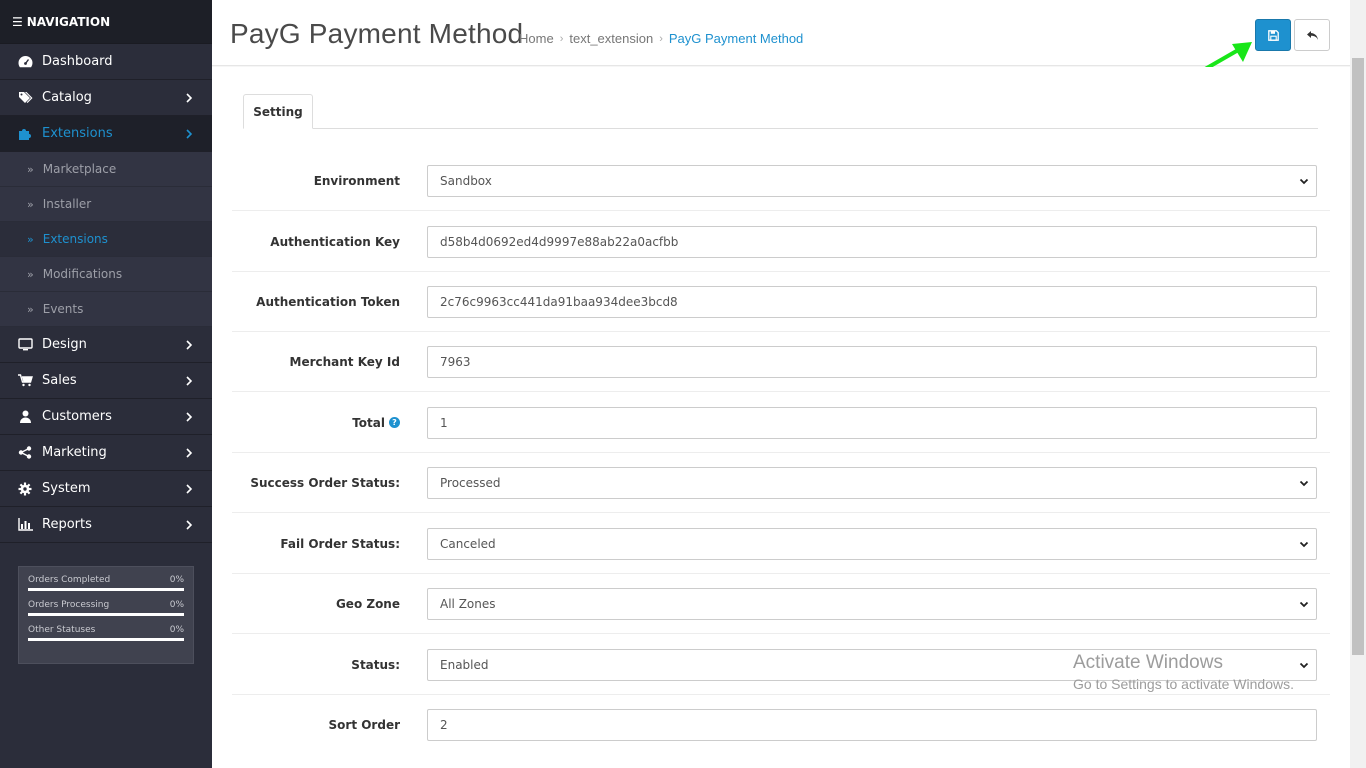 The image size is (1366, 768). I want to click on dashboard-icon, so click(25, 62).